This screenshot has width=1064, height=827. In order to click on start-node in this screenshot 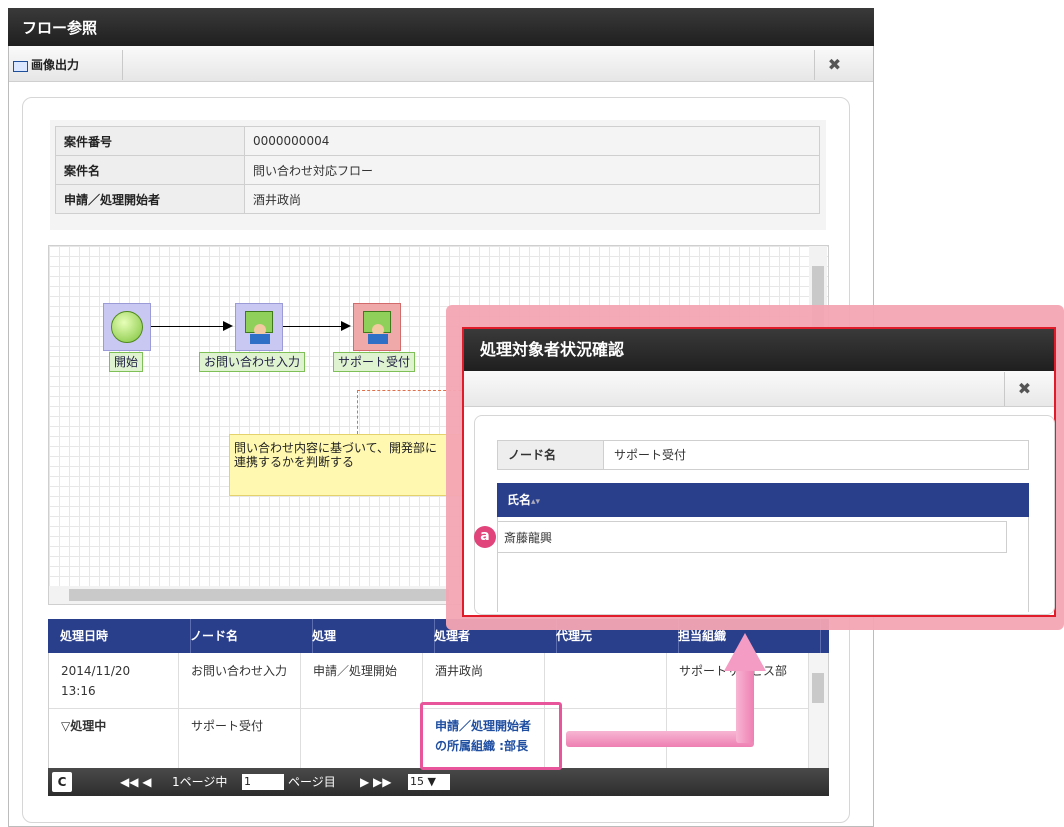, I will do `click(127, 327)`.